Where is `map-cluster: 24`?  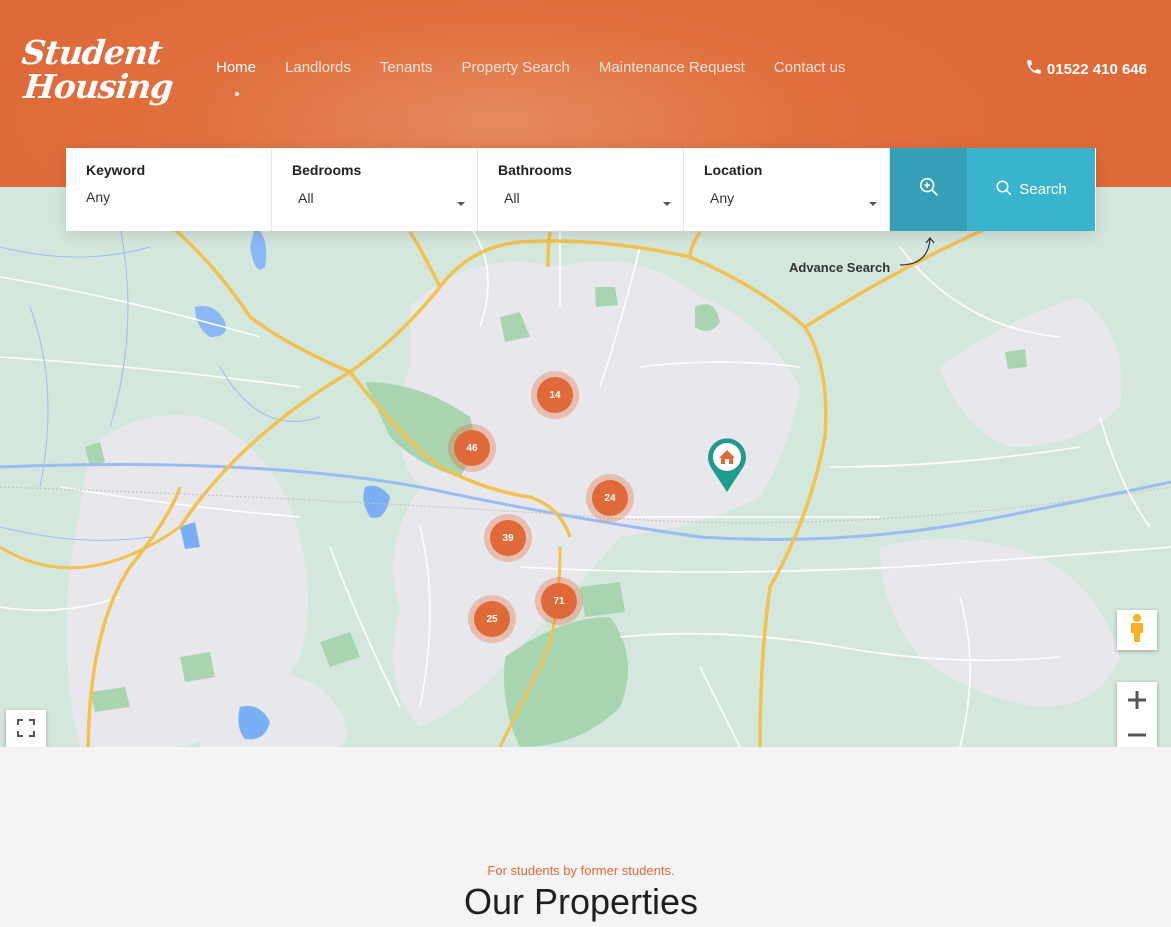
map-cluster: 24 is located at coordinates (610, 498).